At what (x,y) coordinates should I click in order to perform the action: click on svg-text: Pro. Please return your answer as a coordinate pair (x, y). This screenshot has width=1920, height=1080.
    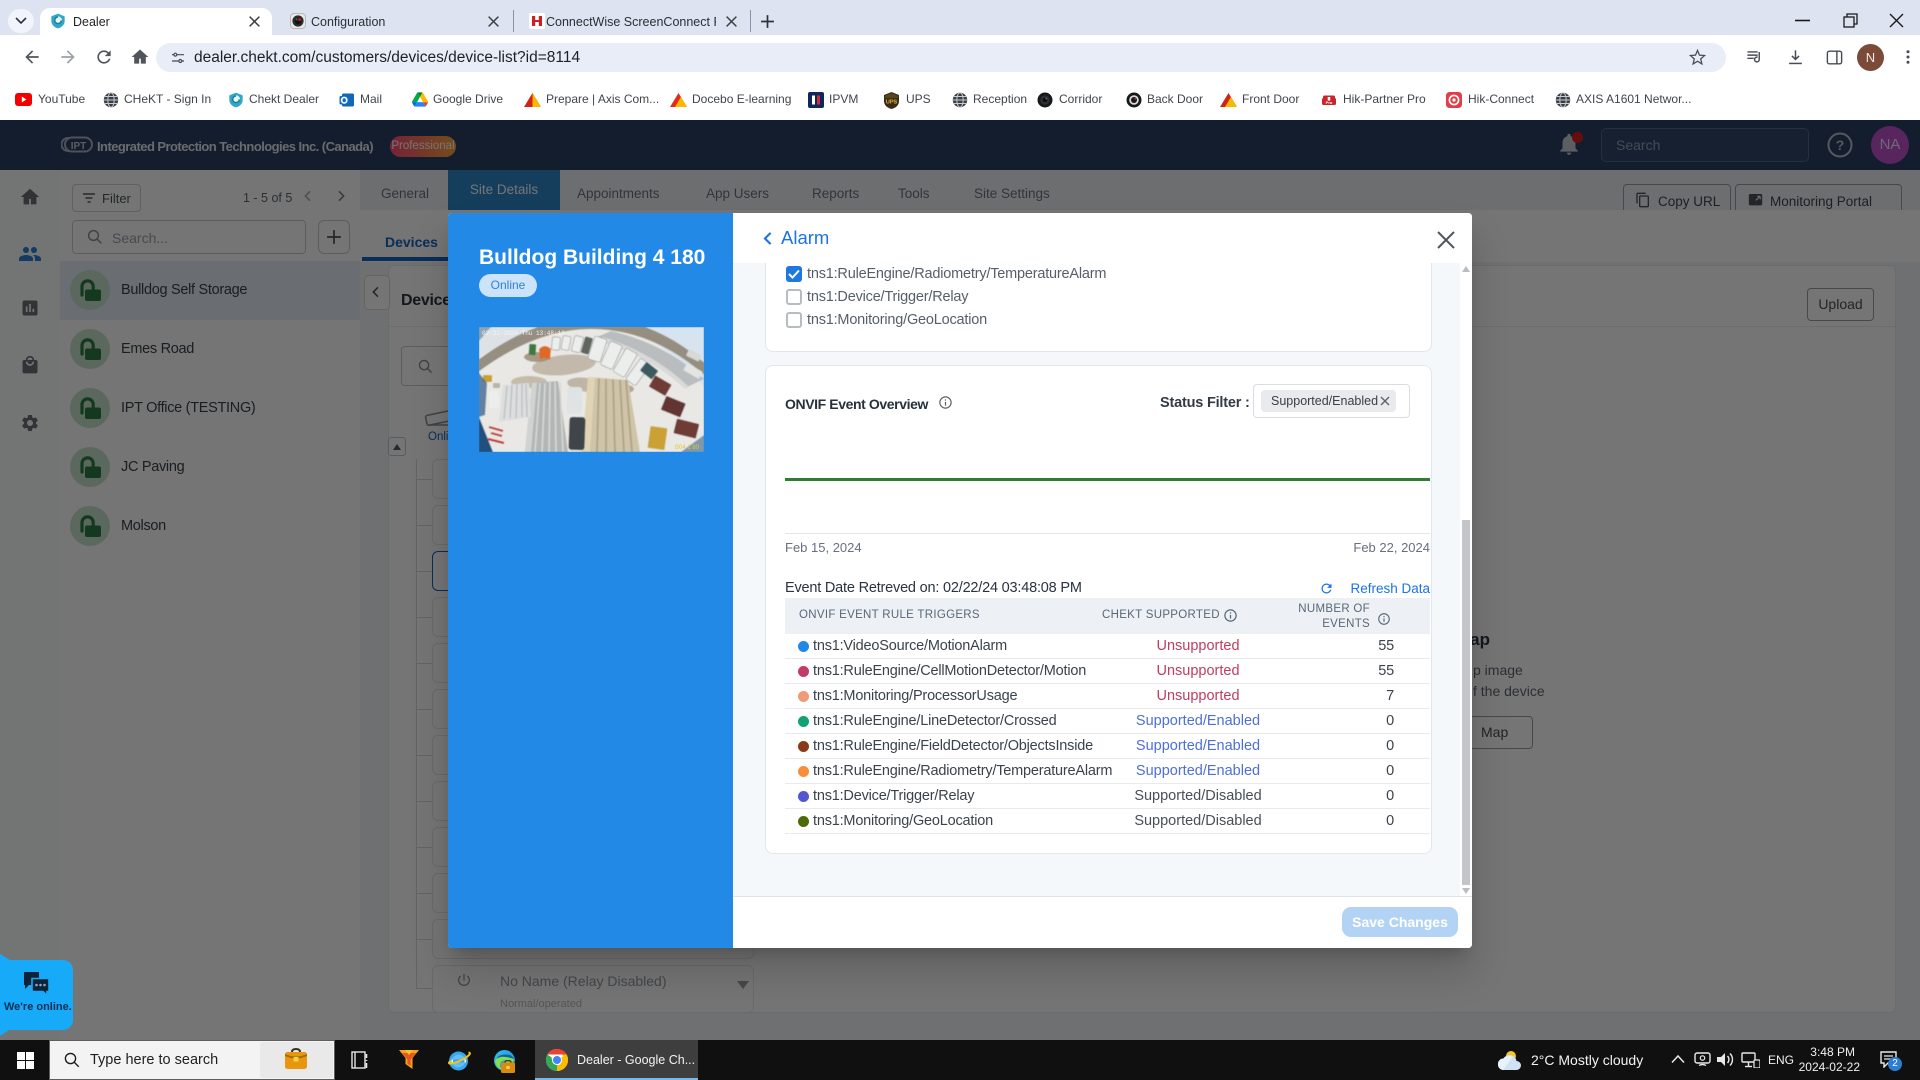
    Looking at the image, I should click on (1329, 102).